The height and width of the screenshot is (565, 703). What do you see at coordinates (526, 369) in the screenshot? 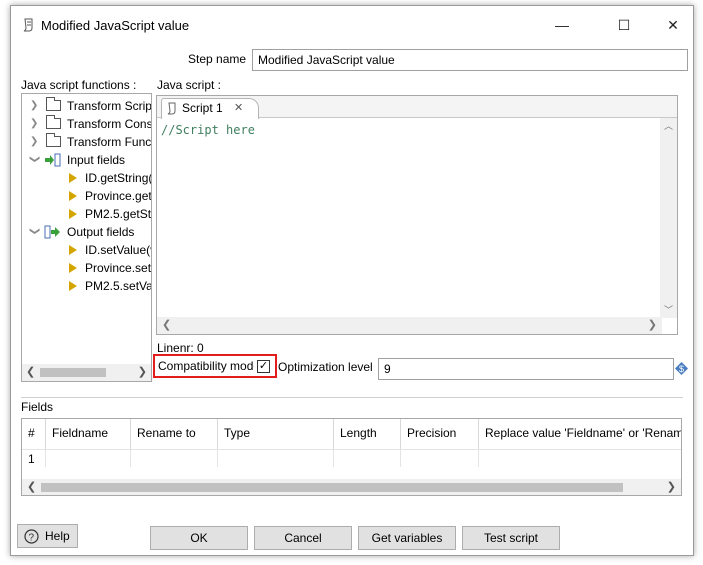
I see `optimization-level-input: 9` at bounding box center [526, 369].